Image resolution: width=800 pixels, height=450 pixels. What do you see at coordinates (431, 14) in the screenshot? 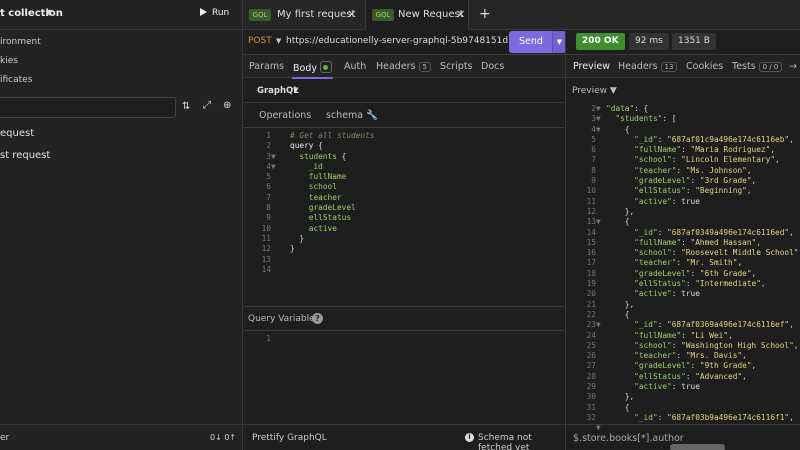
I see `tab-label: New Request` at bounding box center [431, 14].